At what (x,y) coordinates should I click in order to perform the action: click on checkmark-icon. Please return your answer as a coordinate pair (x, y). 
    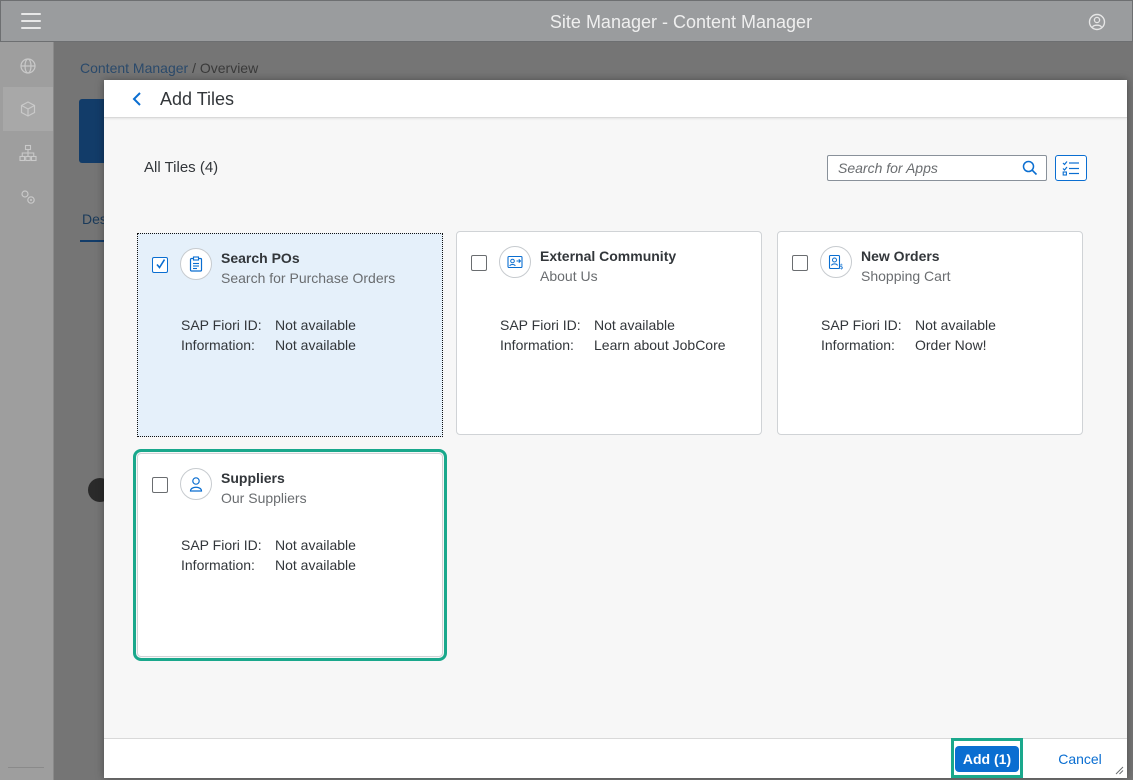
    Looking at the image, I should click on (160, 264).